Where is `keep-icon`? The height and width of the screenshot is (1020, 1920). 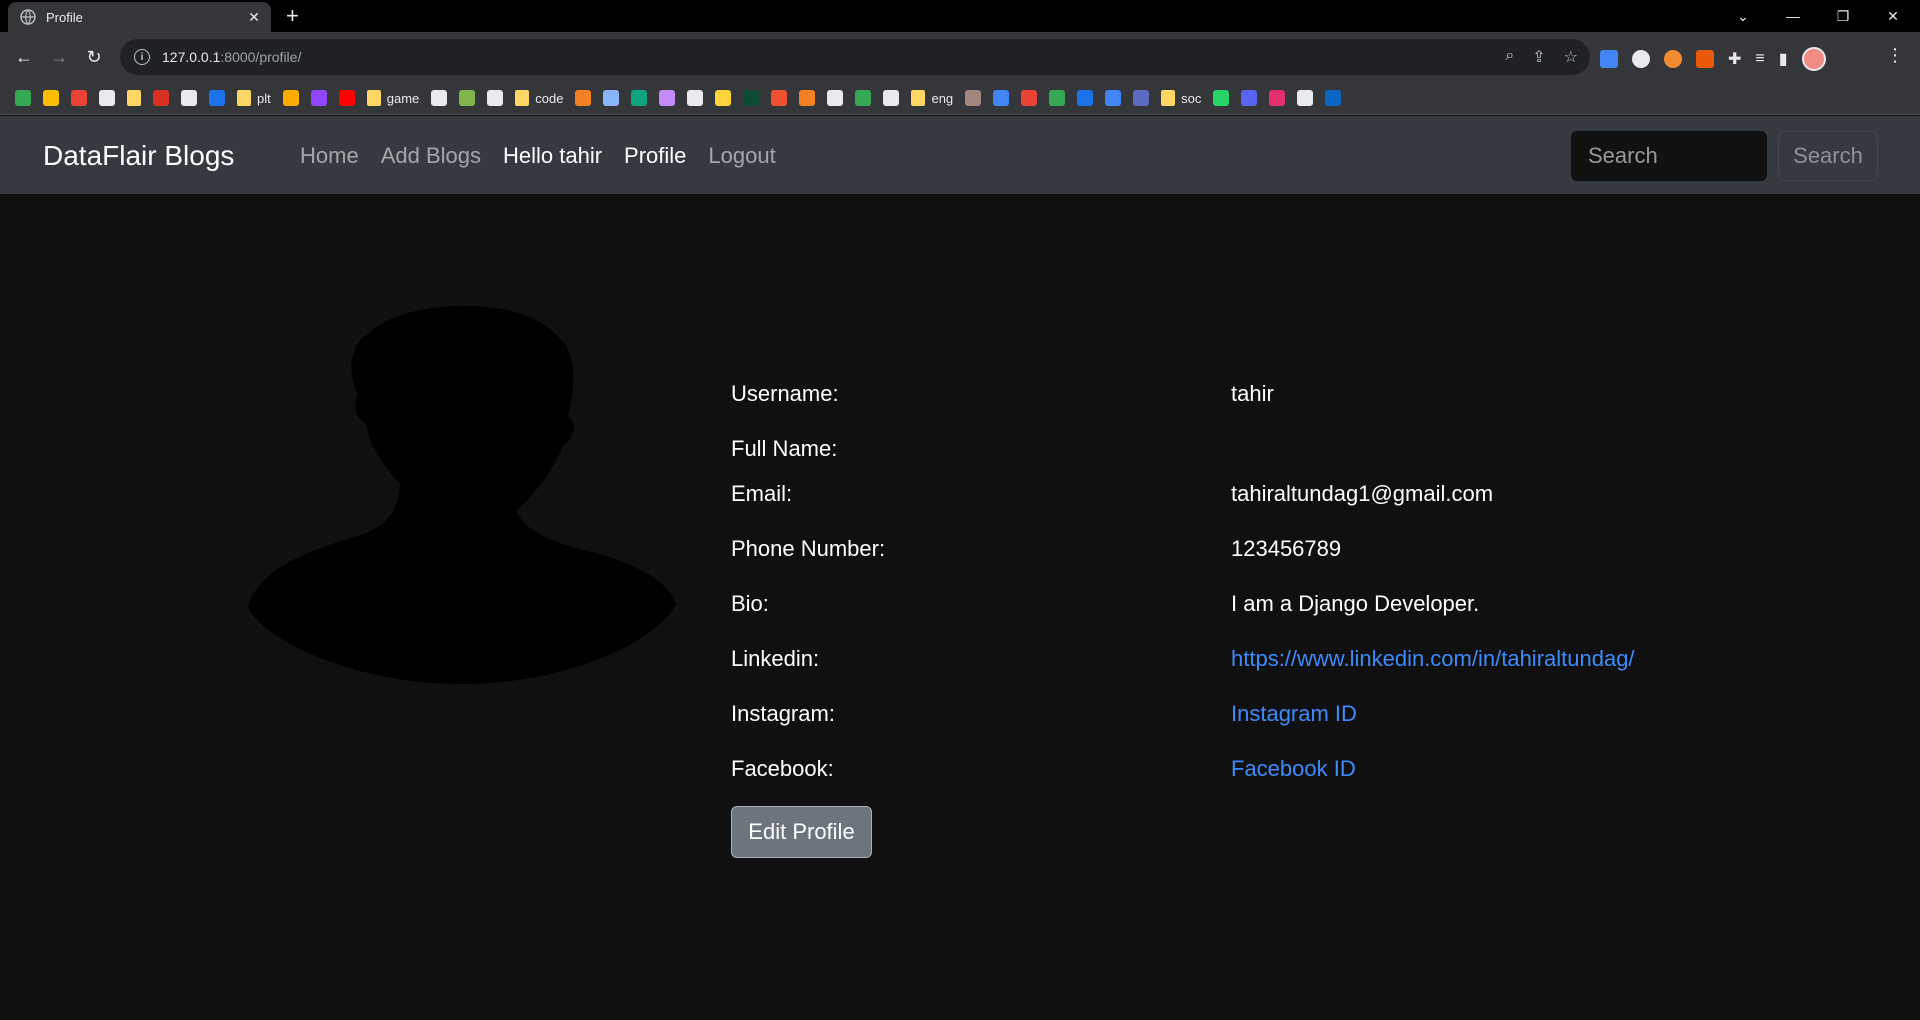 keep-icon is located at coordinates (51, 98).